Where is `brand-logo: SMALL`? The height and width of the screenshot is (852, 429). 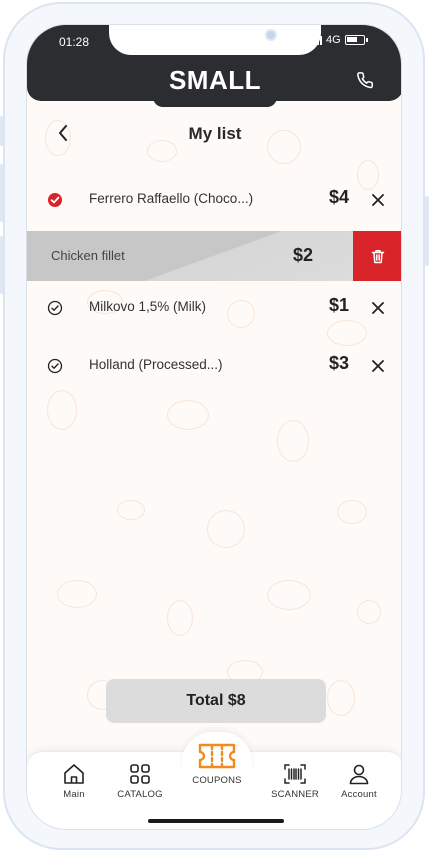
brand-logo: SMALL is located at coordinates (215, 80).